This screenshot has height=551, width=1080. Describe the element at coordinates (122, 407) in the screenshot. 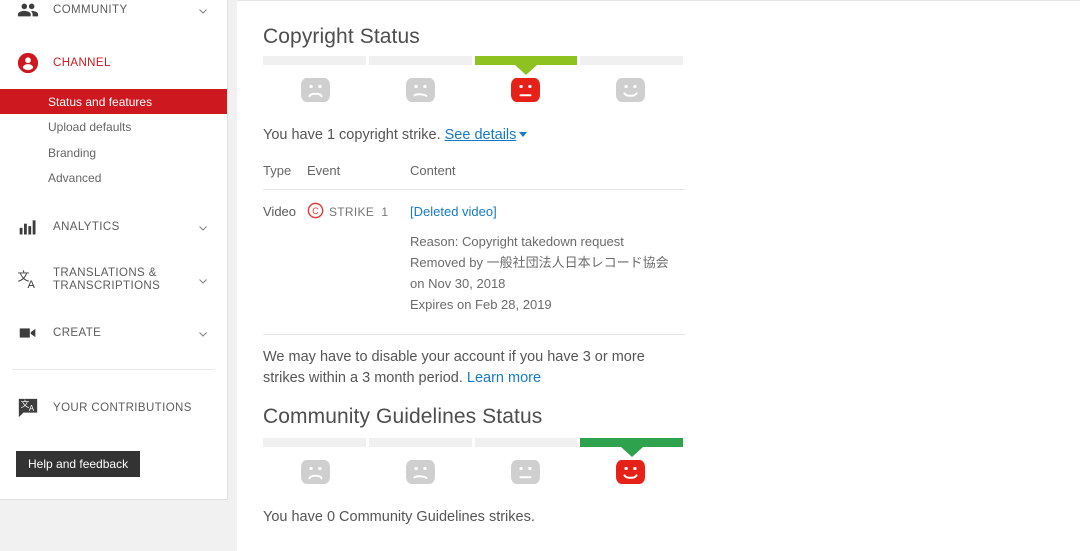

I see `sidebar-item-label: YOUR CONTRIBUTIONS` at that location.